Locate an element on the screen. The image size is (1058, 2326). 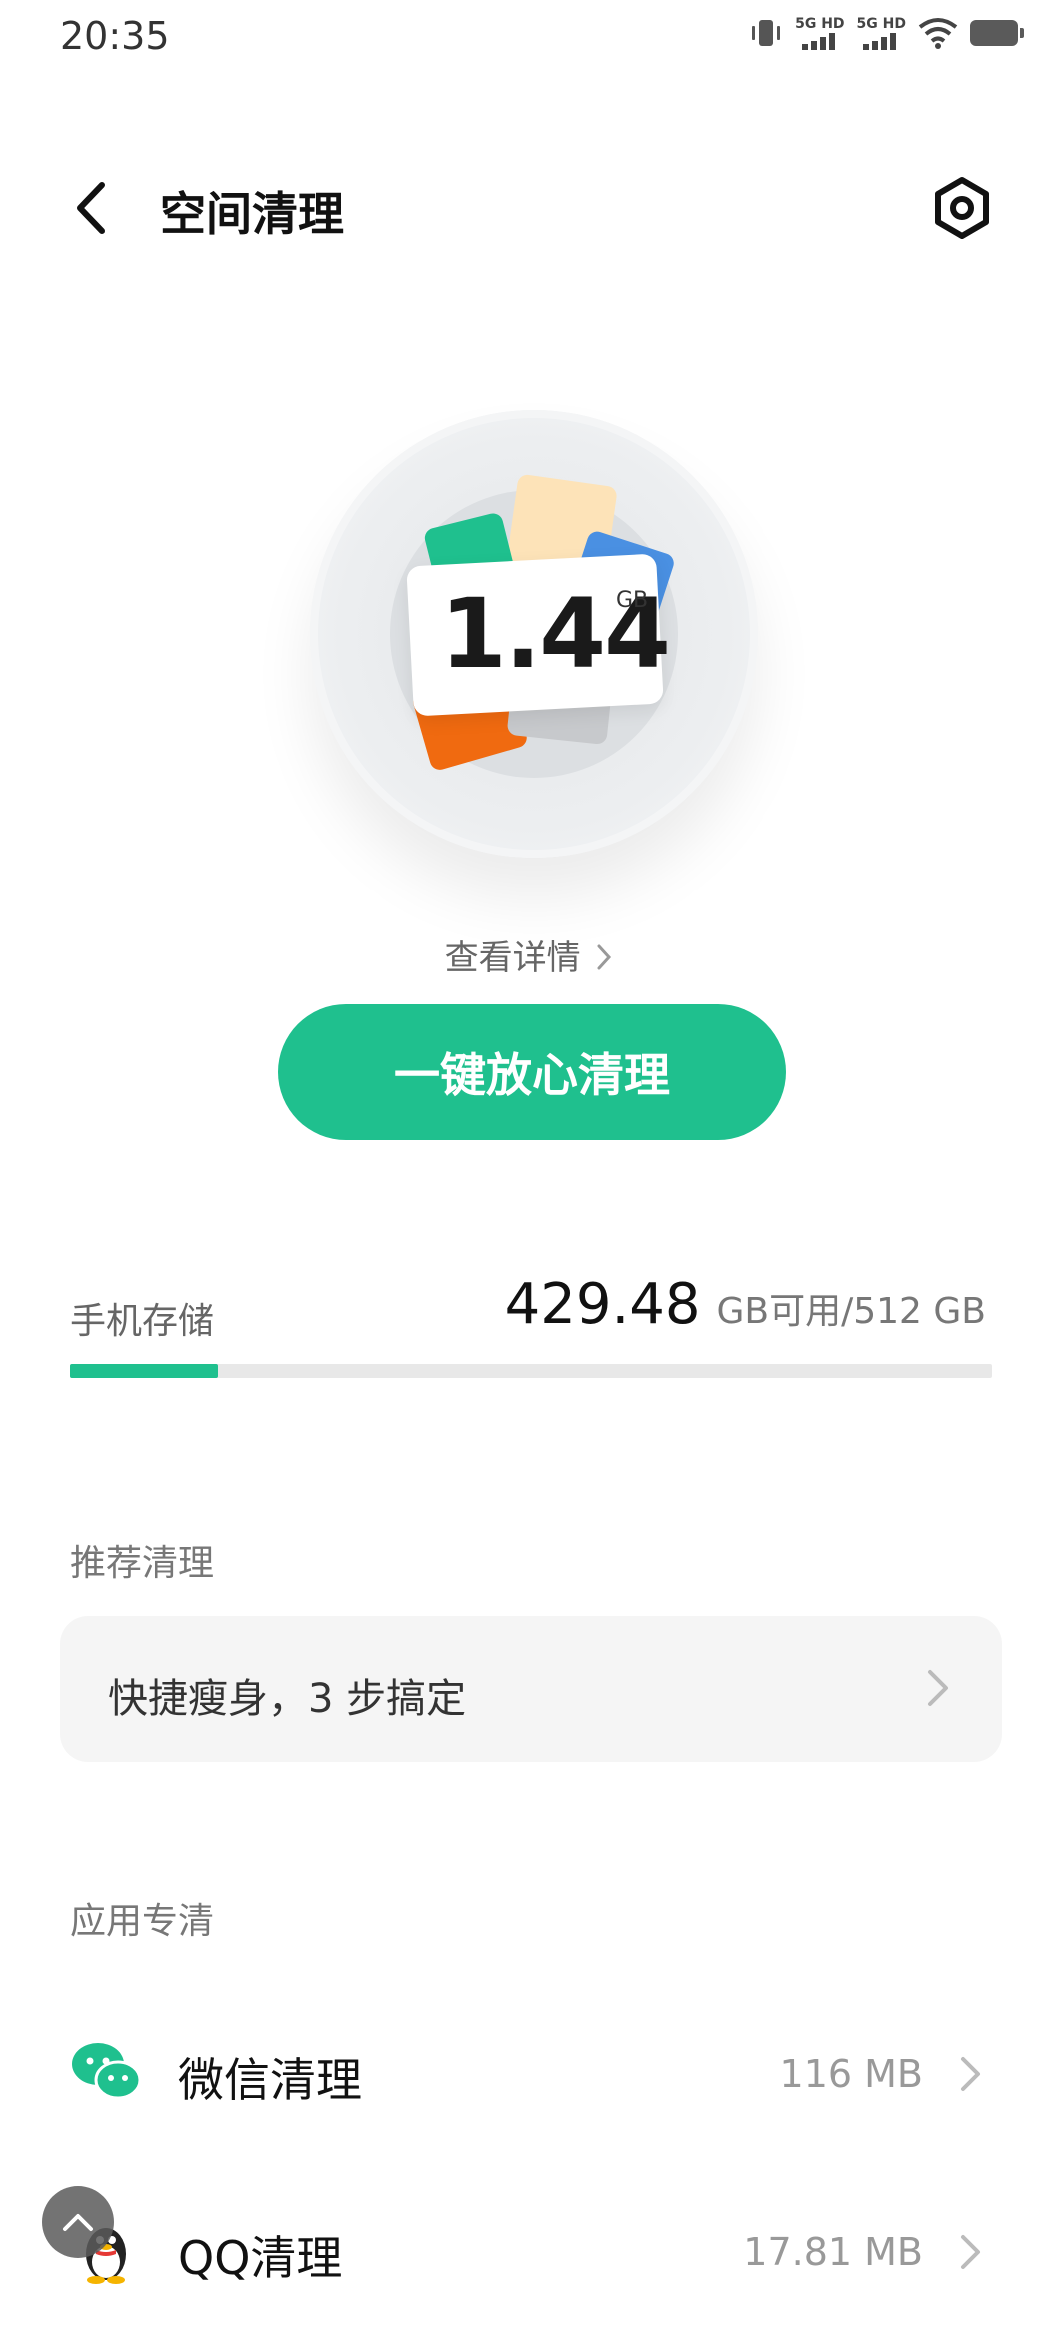
junk-size-unit: GB is located at coordinates (632, 600).